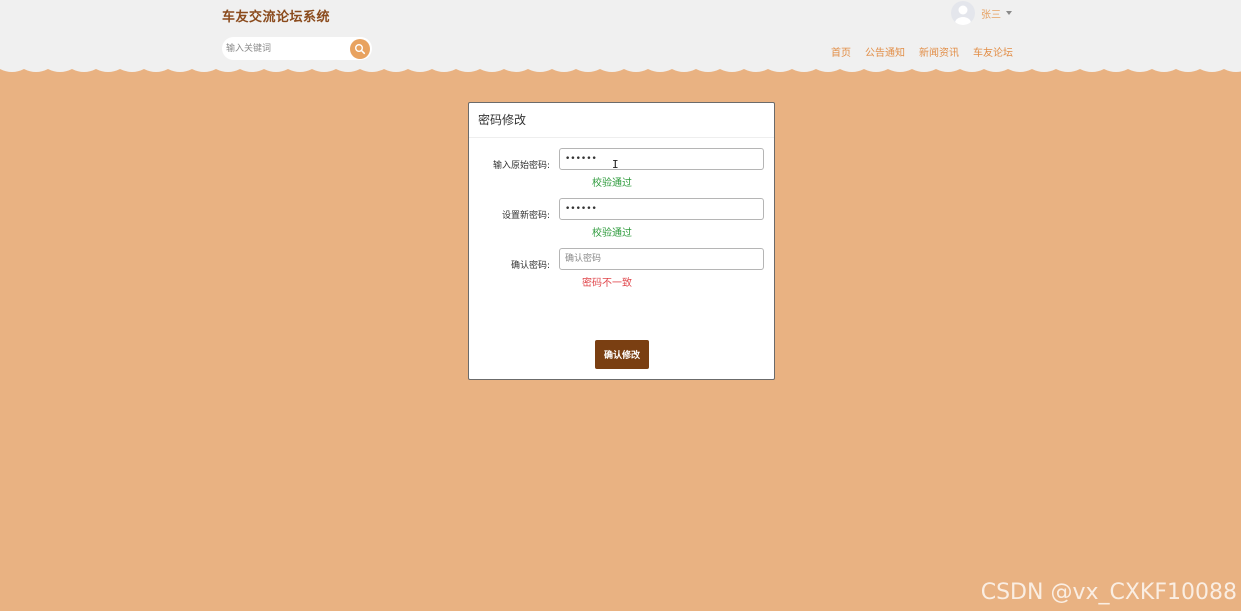 The height and width of the screenshot is (611, 1241). What do you see at coordinates (993, 51) in the screenshot?
I see `nav-item-forum: 车友论坛` at bounding box center [993, 51].